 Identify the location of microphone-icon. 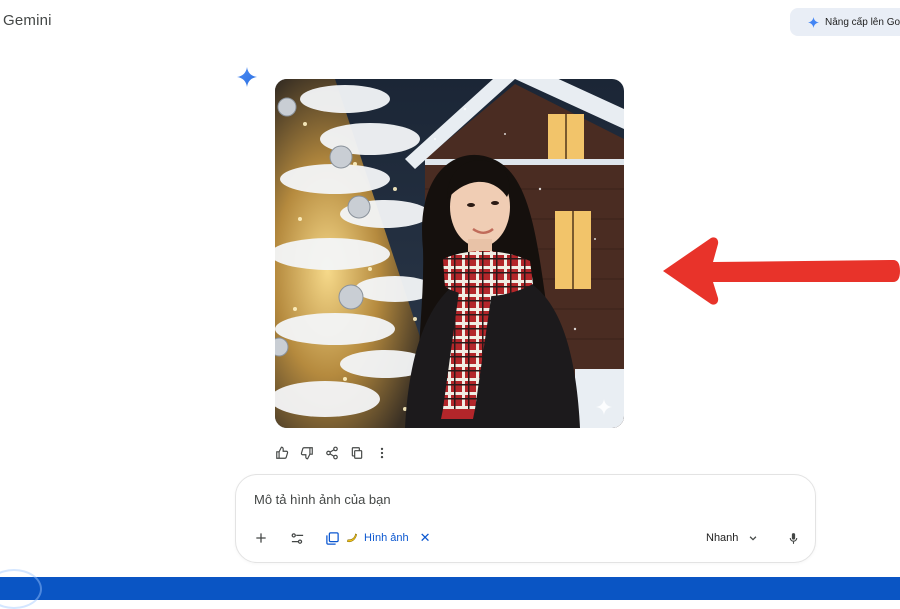
(793, 538).